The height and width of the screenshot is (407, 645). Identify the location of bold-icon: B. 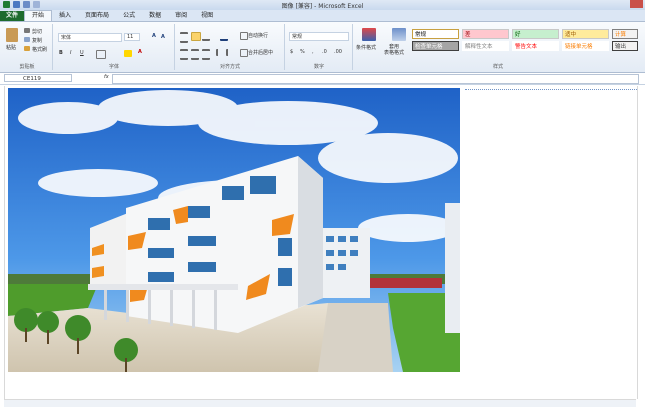
(61, 53).